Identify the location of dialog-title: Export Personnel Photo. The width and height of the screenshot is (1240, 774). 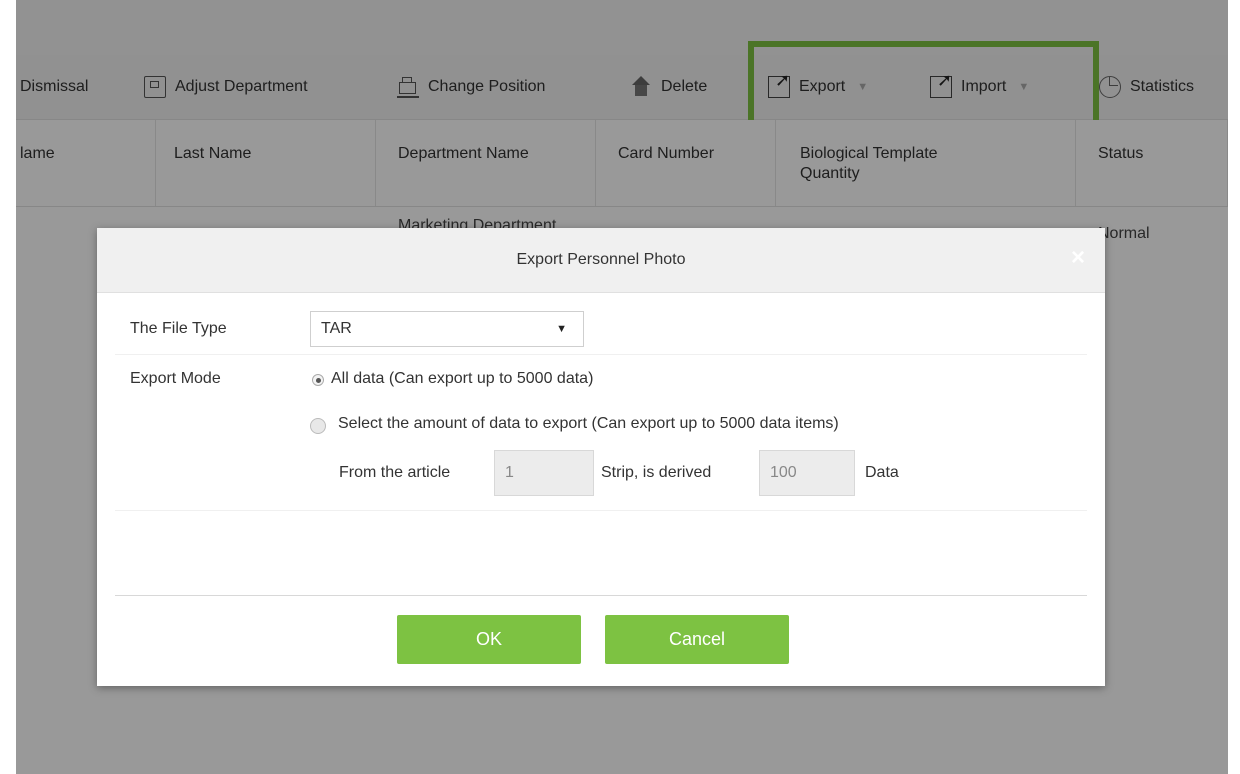
(601, 259).